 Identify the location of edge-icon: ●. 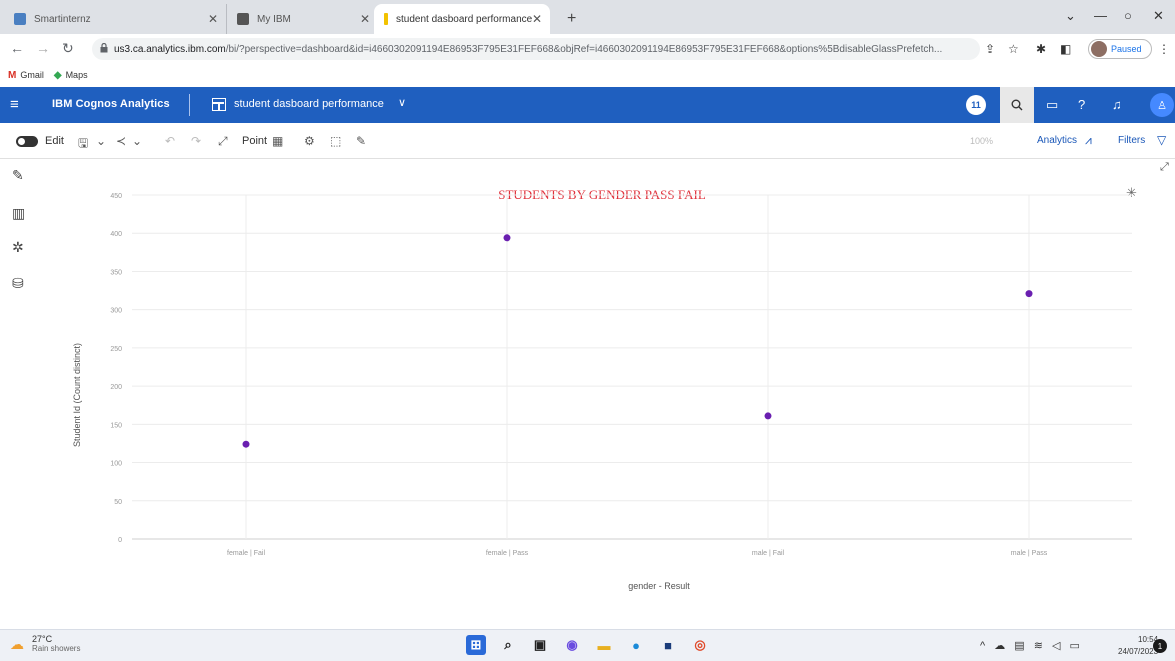
(636, 645).